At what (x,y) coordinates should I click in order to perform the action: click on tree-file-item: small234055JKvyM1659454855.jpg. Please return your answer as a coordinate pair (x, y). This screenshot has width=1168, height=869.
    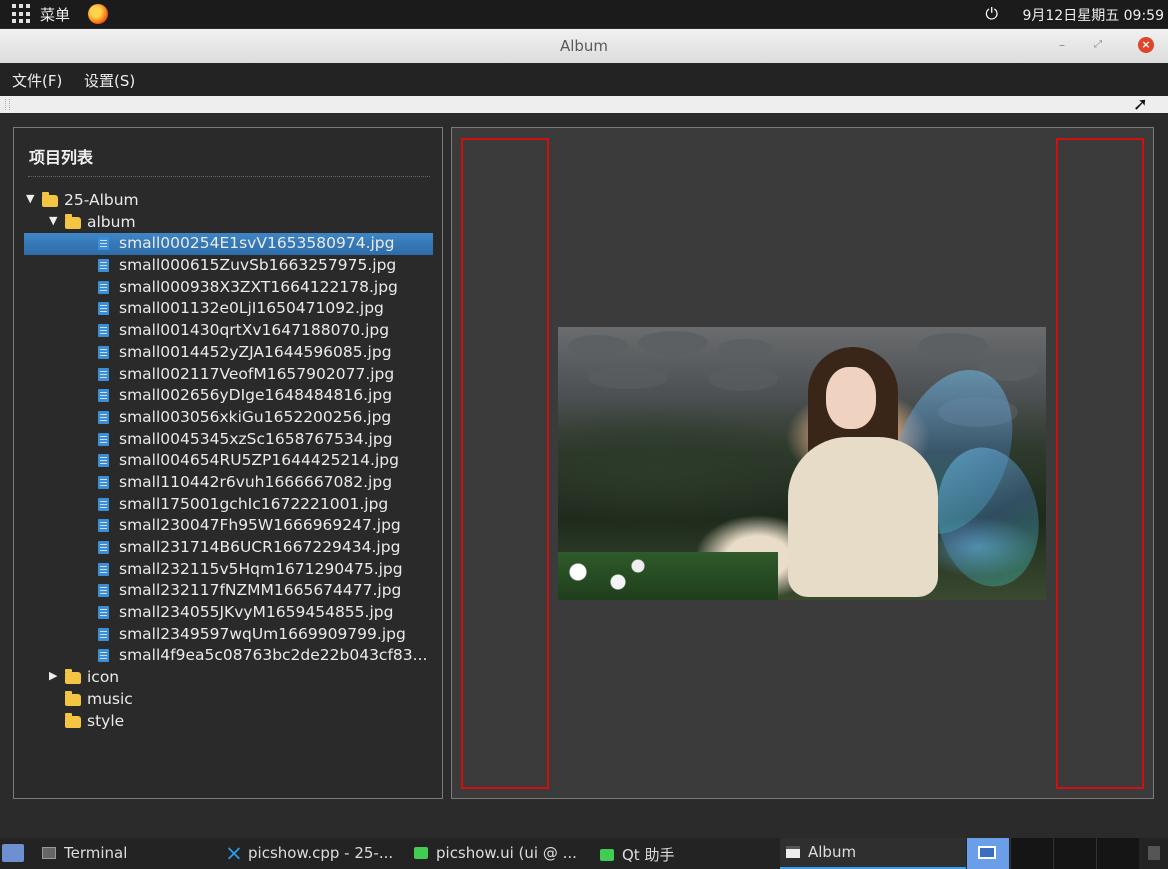
    Looking at the image, I should click on (229, 613).